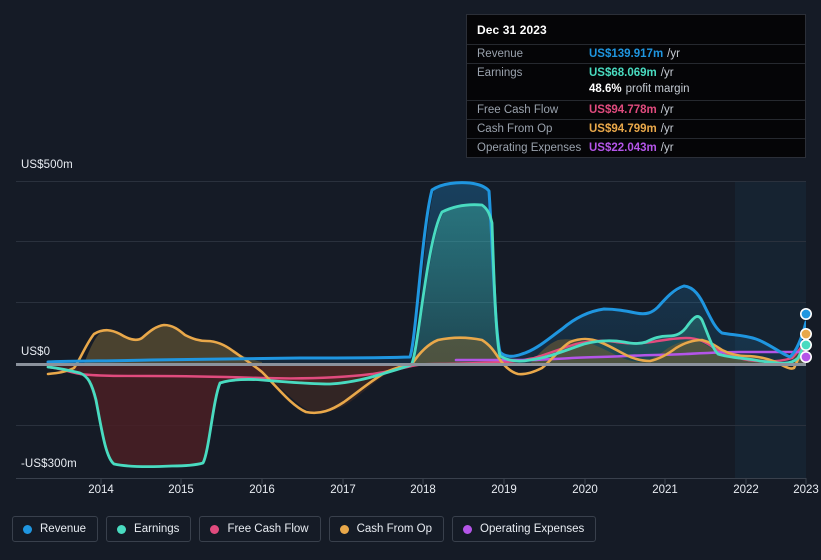 The width and height of the screenshot is (821, 560). Describe the element at coordinates (181, 490) in the screenshot. I see `x-axis-tick-2015: 2015` at that location.